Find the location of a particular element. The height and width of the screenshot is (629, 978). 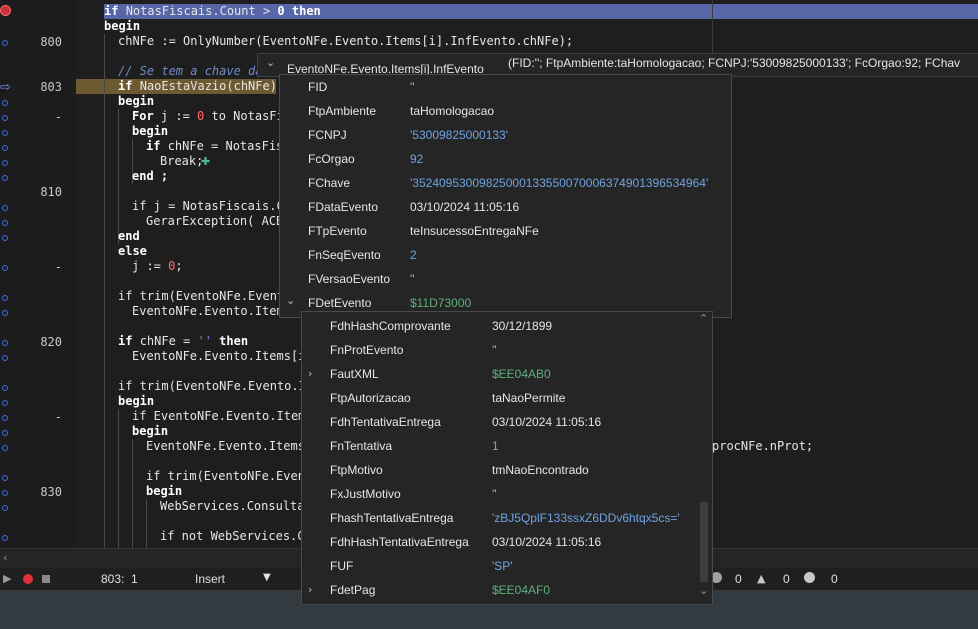

inspector-row: FtpAmbiente taHomologacao is located at coordinates (505, 111).